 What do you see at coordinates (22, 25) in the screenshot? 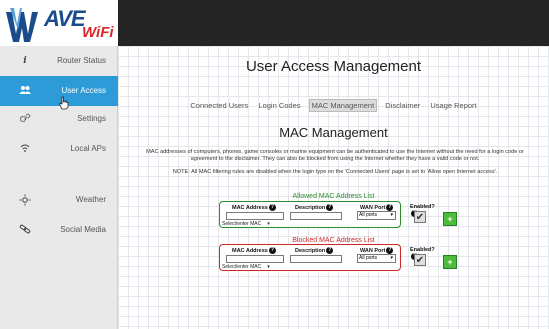
I see `wave-logo-icon` at bounding box center [22, 25].